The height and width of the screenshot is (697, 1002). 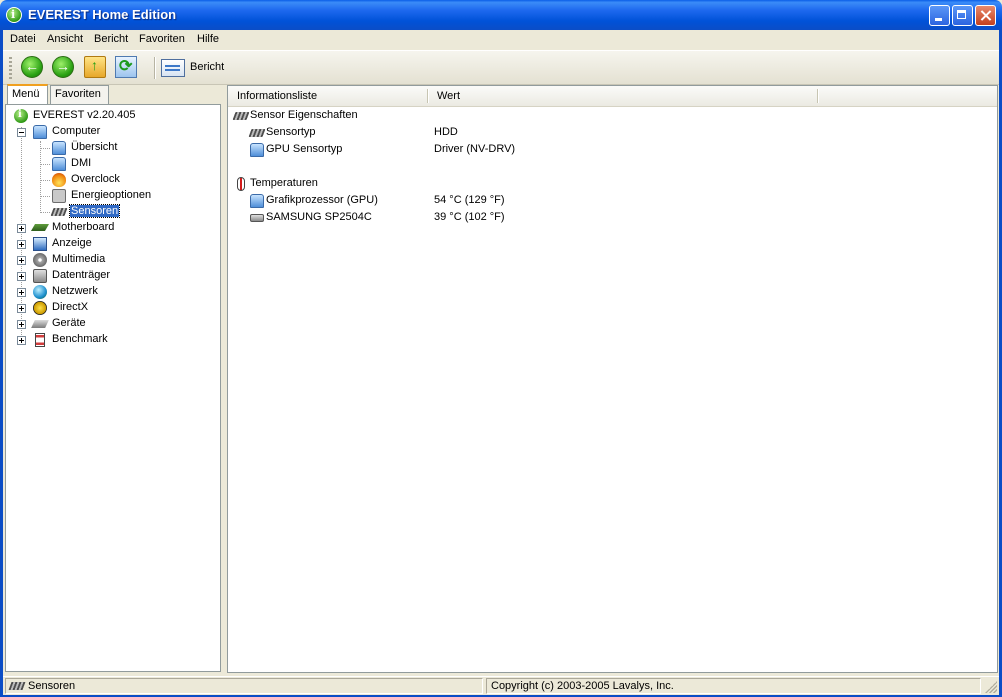 I want to click on devices-icon, so click(x=40, y=324).